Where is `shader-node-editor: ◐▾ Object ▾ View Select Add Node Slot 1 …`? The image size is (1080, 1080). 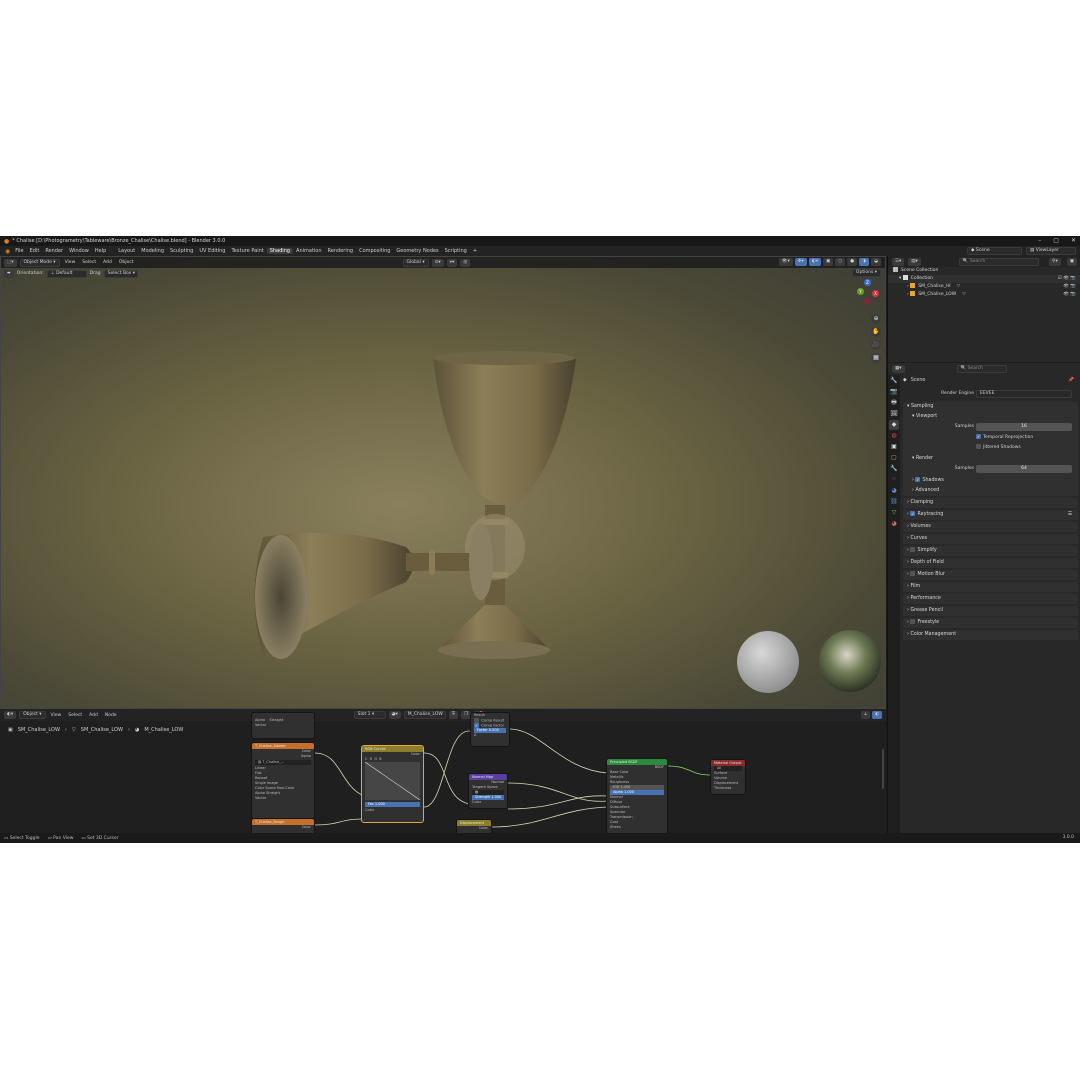
shader-node-editor: ◐▾ Object ▾ View Select Add Node Slot 1 … is located at coordinates (443, 771).